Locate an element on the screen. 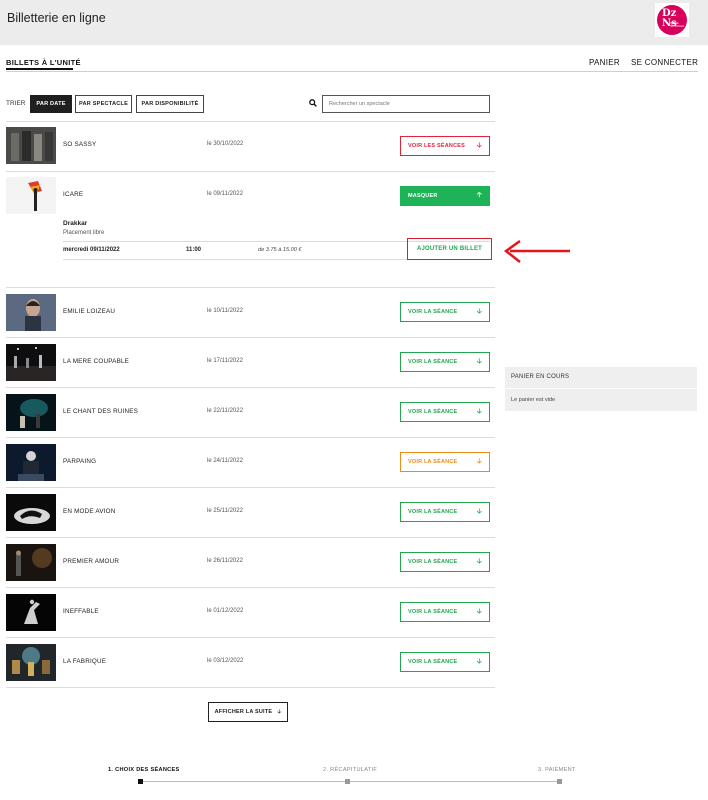  show-title: PARPAING is located at coordinates (79, 461).